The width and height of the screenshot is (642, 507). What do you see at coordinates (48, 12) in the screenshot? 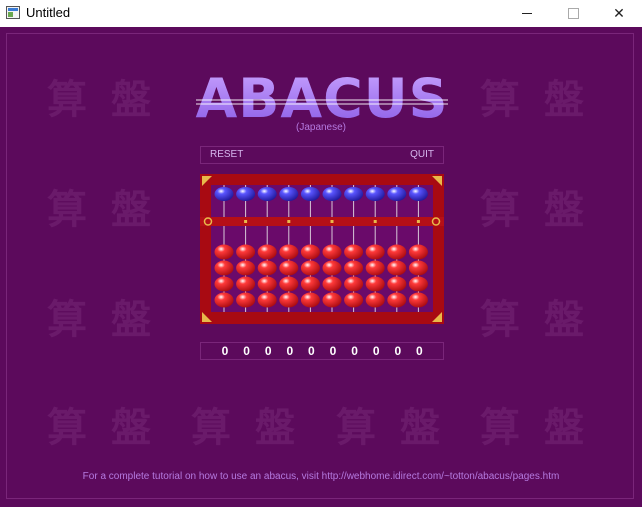
I see `window-title: Untitled` at bounding box center [48, 12].